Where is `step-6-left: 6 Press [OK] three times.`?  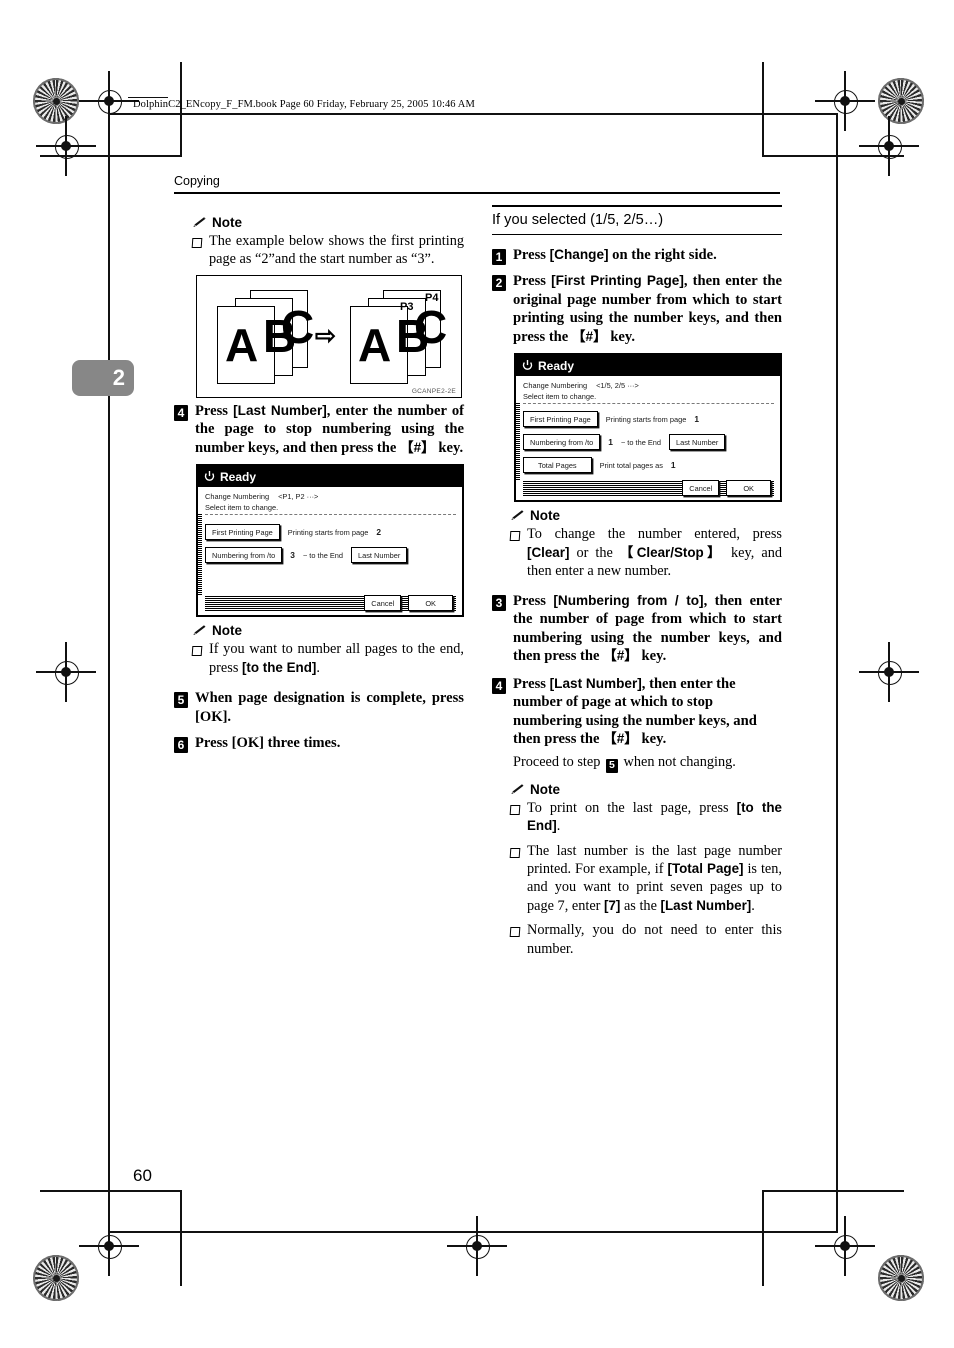 step-6-left: 6 Press [OK] three times. is located at coordinates (319, 744).